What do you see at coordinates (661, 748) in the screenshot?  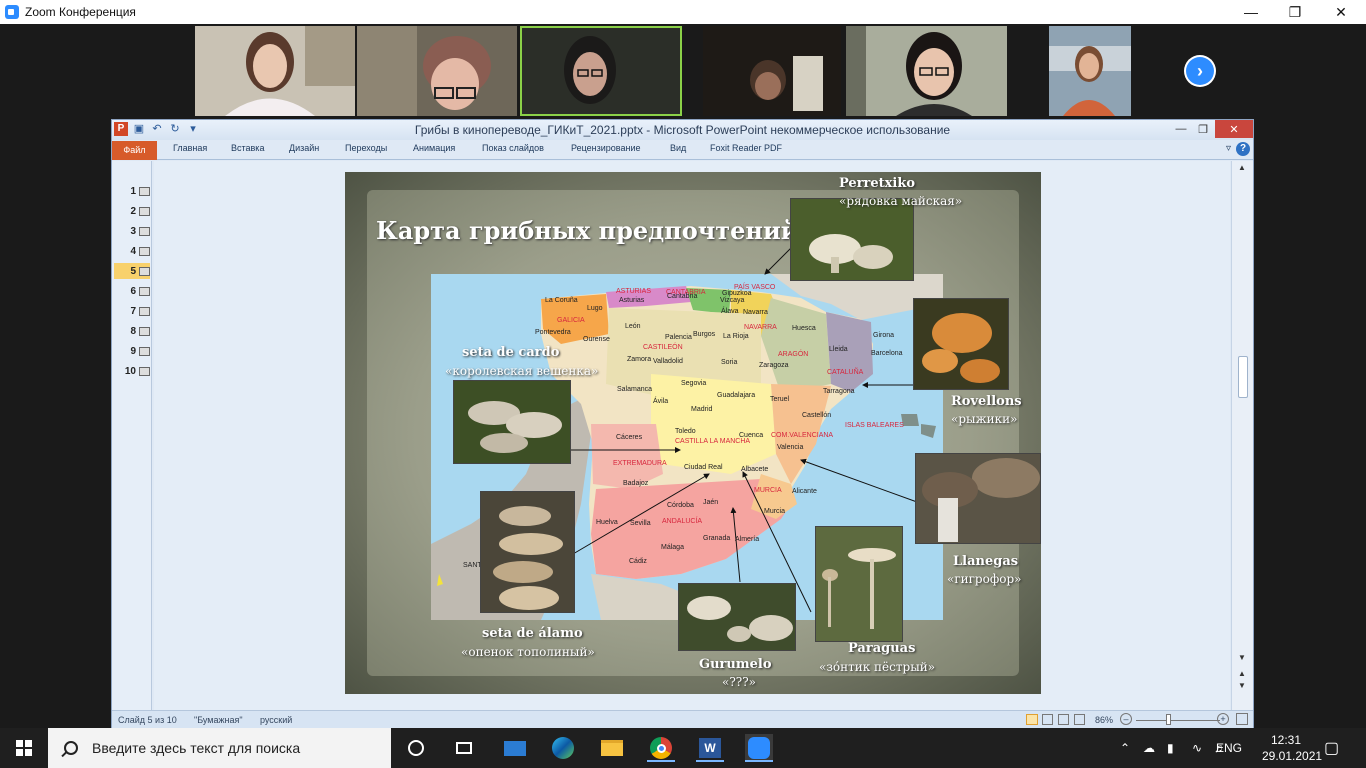 I see `chrome-icon` at bounding box center [661, 748].